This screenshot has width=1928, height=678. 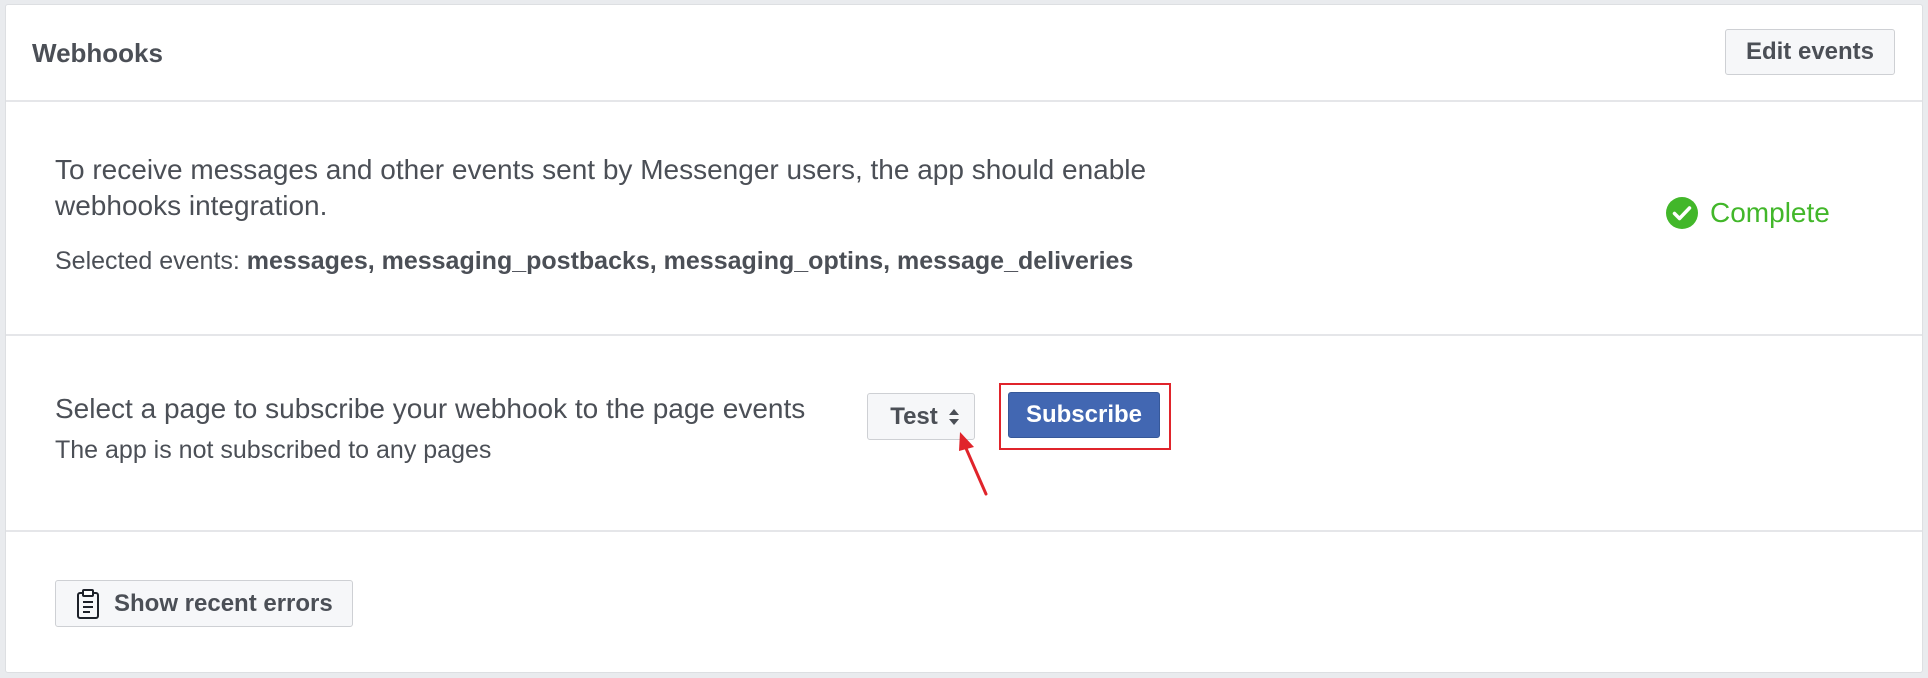 What do you see at coordinates (1770, 212) in the screenshot?
I see `status-text: Complete` at bounding box center [1770, 212].